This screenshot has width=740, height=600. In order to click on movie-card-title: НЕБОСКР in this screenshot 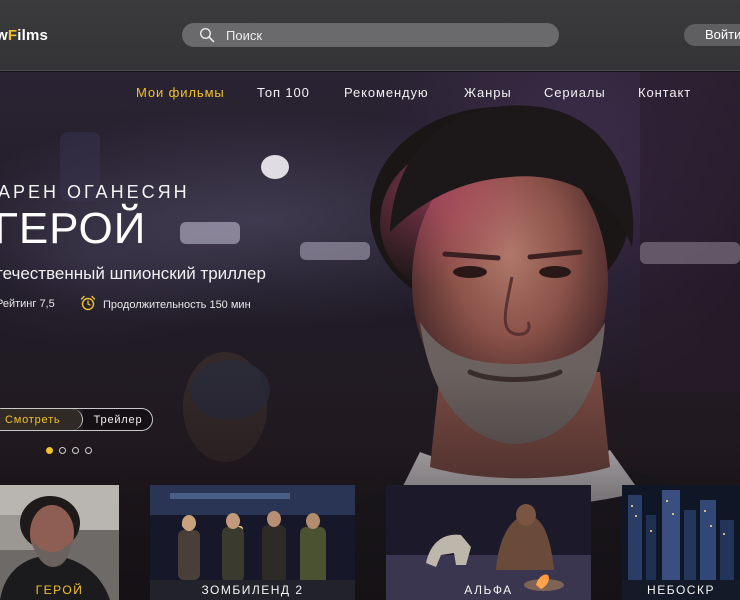, I will do `click(681, 590)`.